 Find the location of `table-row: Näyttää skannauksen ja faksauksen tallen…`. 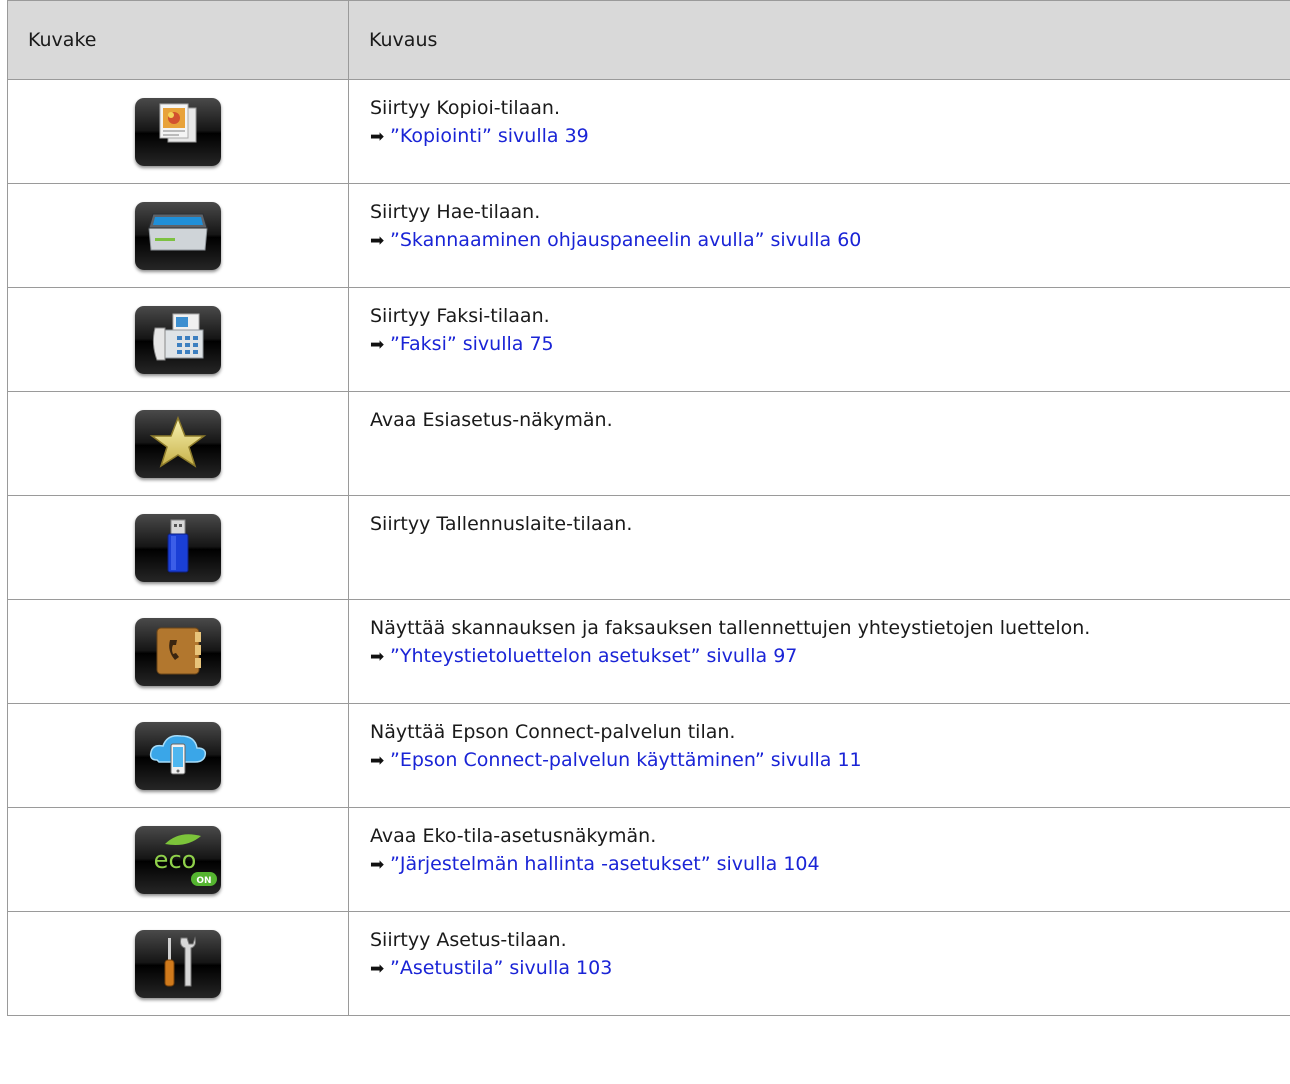

table-row: Näyttää skannauksen ja faksauksen tallen… is located at coordinates (648, 651).